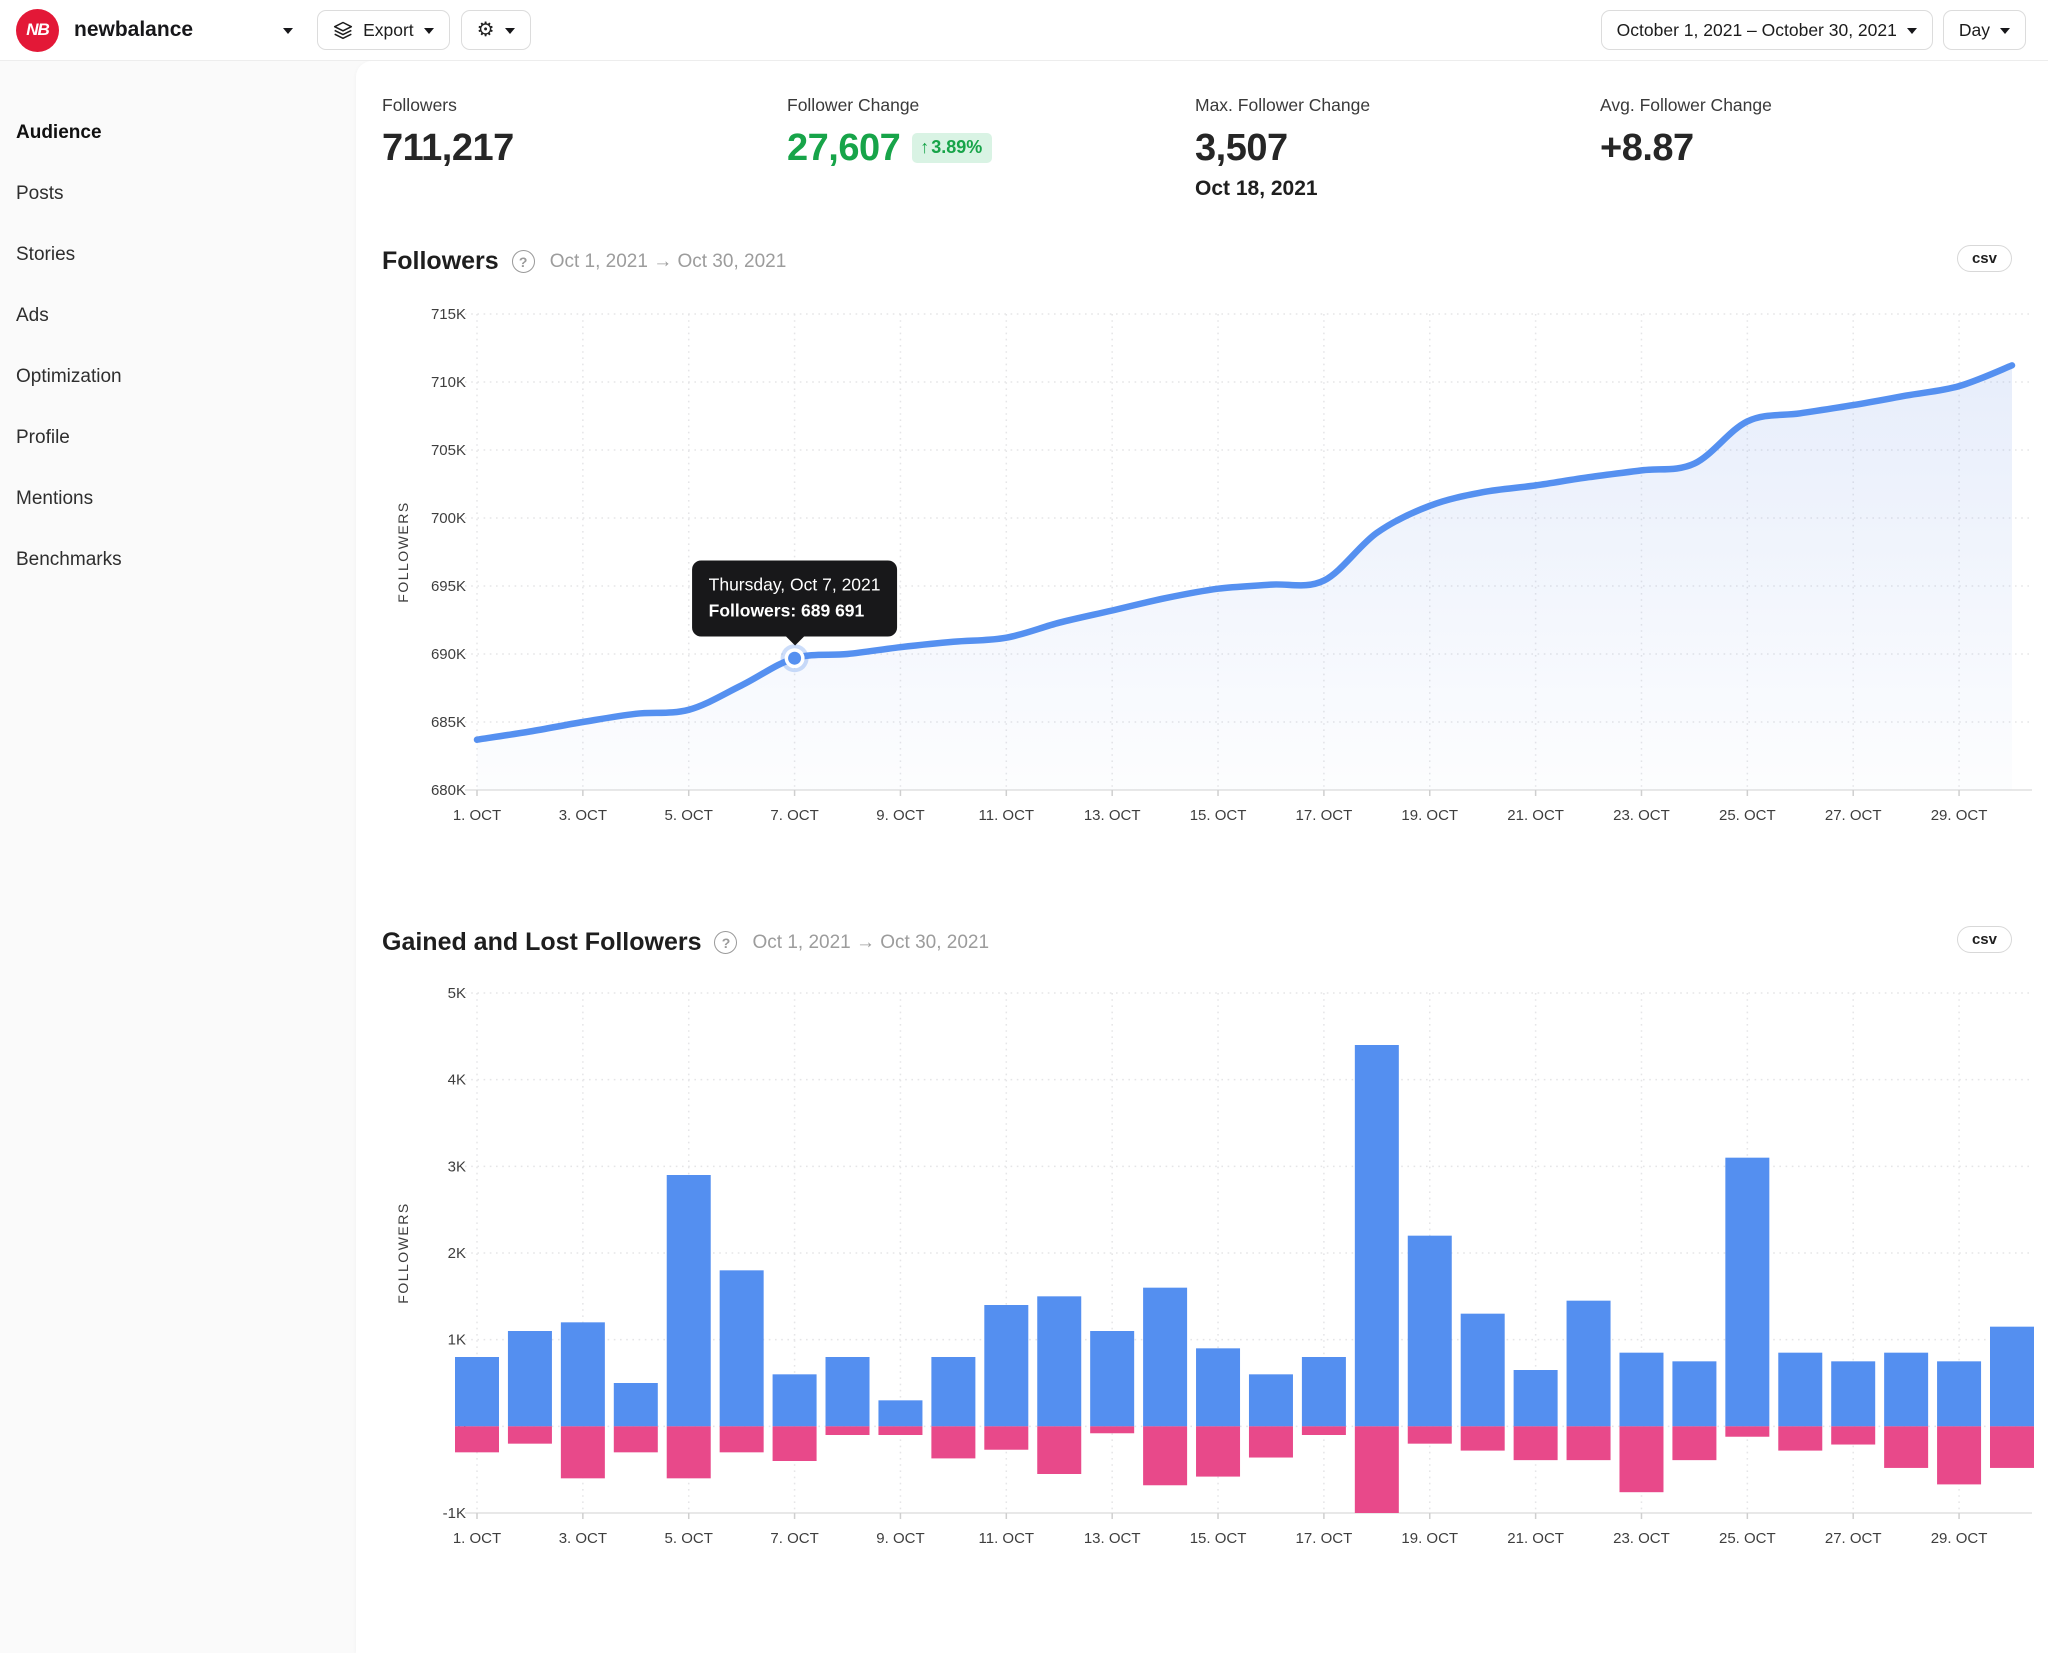 The height and width of the screenshot is (1653, 2048). What do you see at coordinates (1824, 148) in the screenshot?
I see `stat-avg-change: Avg. Follower Change +8.87` at bounding box center [1824, 148].